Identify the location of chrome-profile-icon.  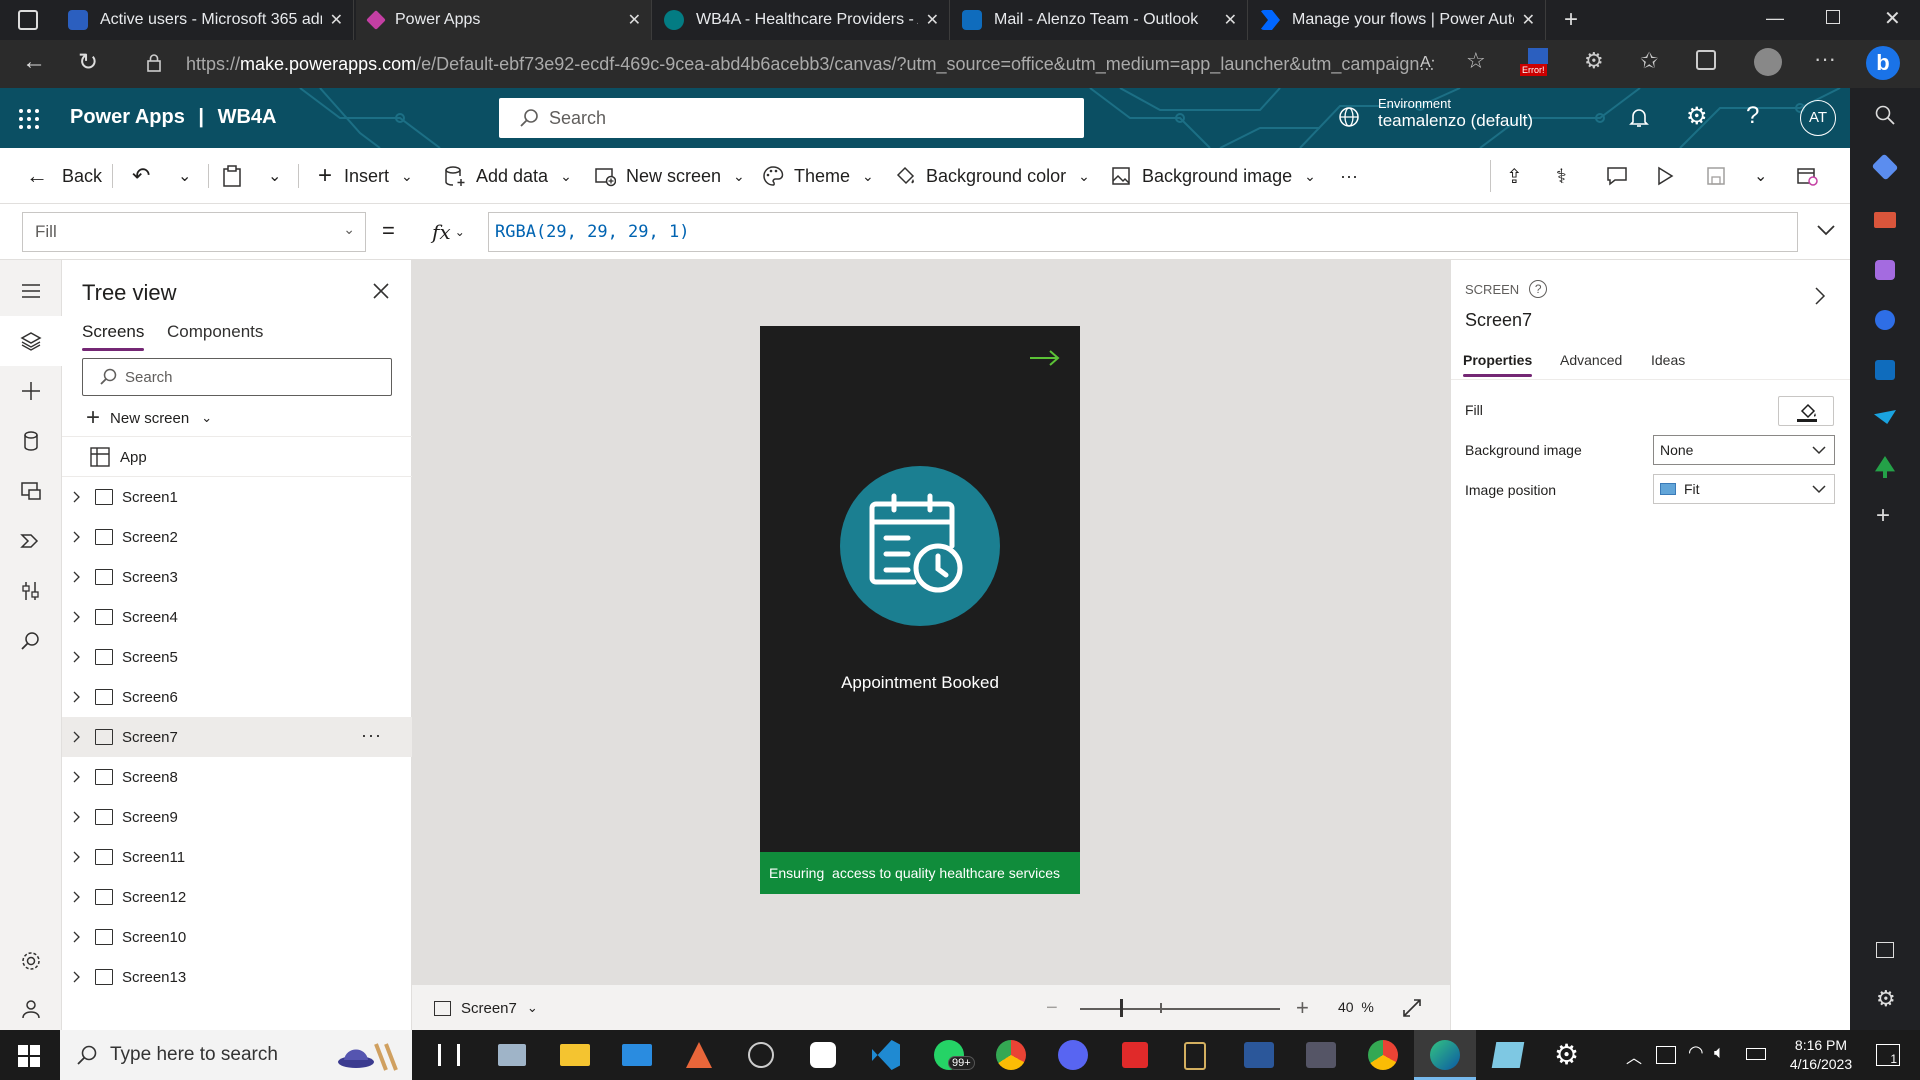
(1383, 1055).